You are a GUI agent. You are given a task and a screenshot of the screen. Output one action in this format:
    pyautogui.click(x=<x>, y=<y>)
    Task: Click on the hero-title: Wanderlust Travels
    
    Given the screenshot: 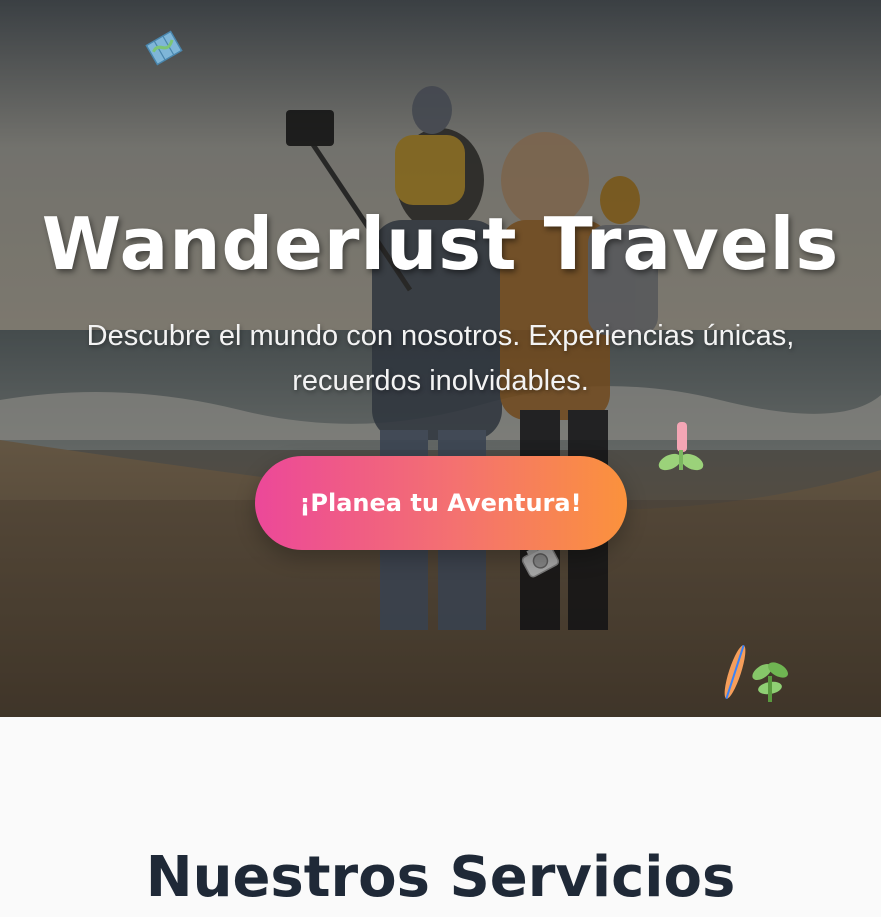 What is the action you would take?
    pyautogui.click(x=440, y=244)
    